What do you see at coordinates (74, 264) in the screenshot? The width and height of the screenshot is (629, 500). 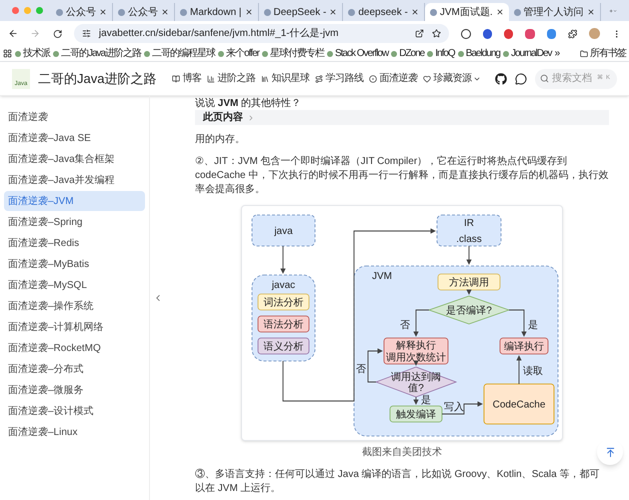 I see `sidebar-item: 面渣逆袭–MyBatis` at bounding box center [74, 264].